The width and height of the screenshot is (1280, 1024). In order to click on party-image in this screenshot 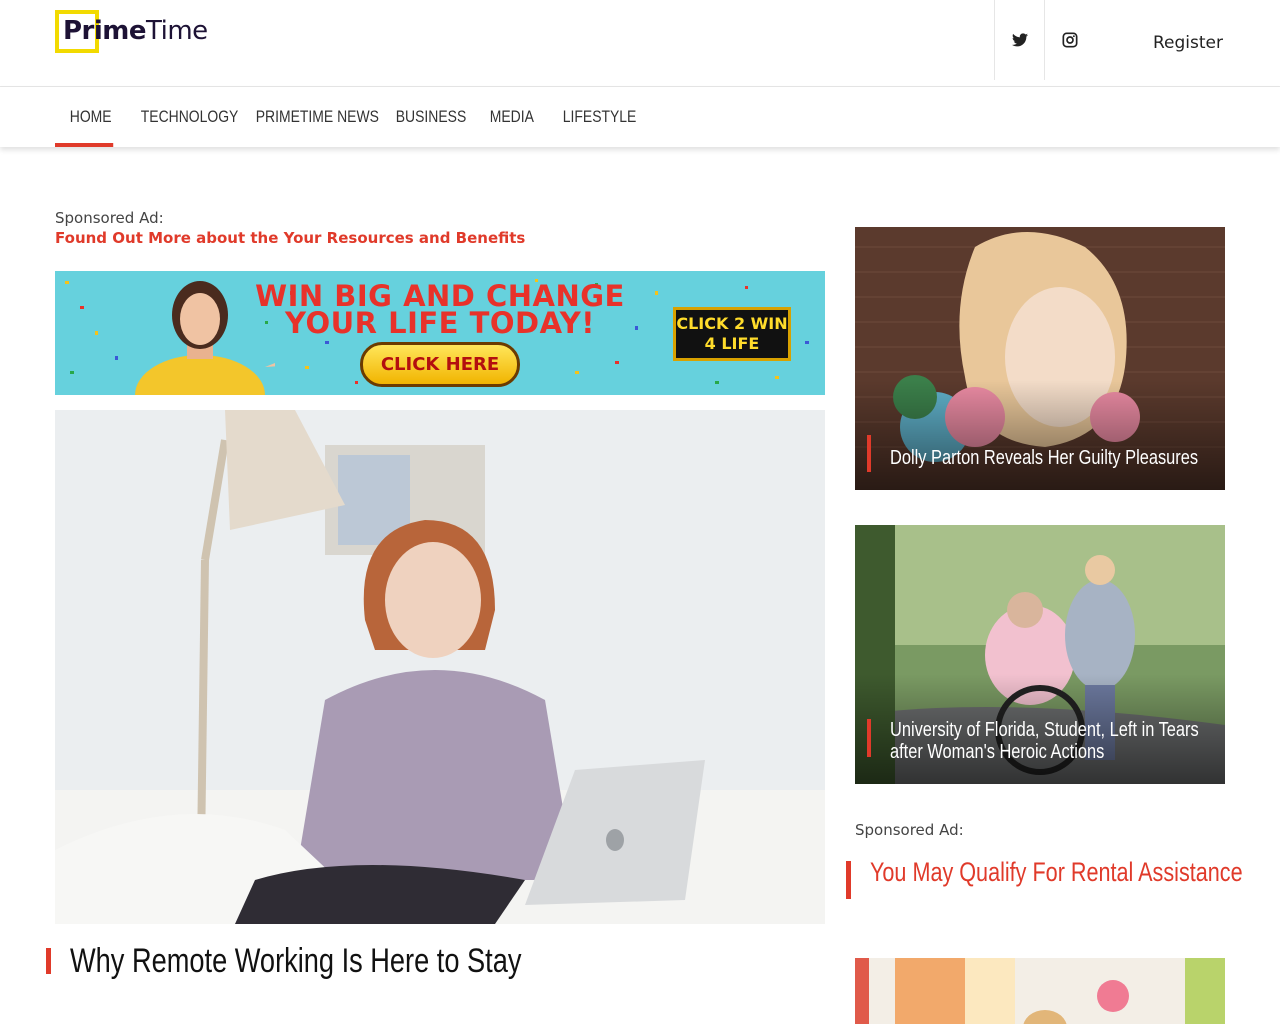, I will do `click(1040, 991)`.